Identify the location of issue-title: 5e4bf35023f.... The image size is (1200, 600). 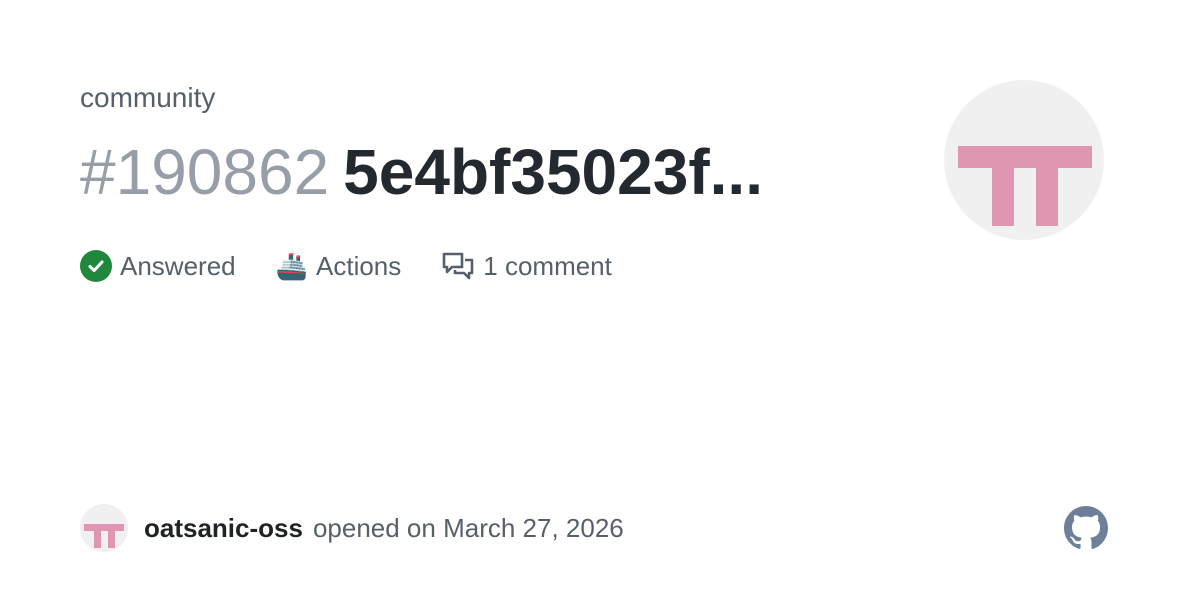
(553, 172).